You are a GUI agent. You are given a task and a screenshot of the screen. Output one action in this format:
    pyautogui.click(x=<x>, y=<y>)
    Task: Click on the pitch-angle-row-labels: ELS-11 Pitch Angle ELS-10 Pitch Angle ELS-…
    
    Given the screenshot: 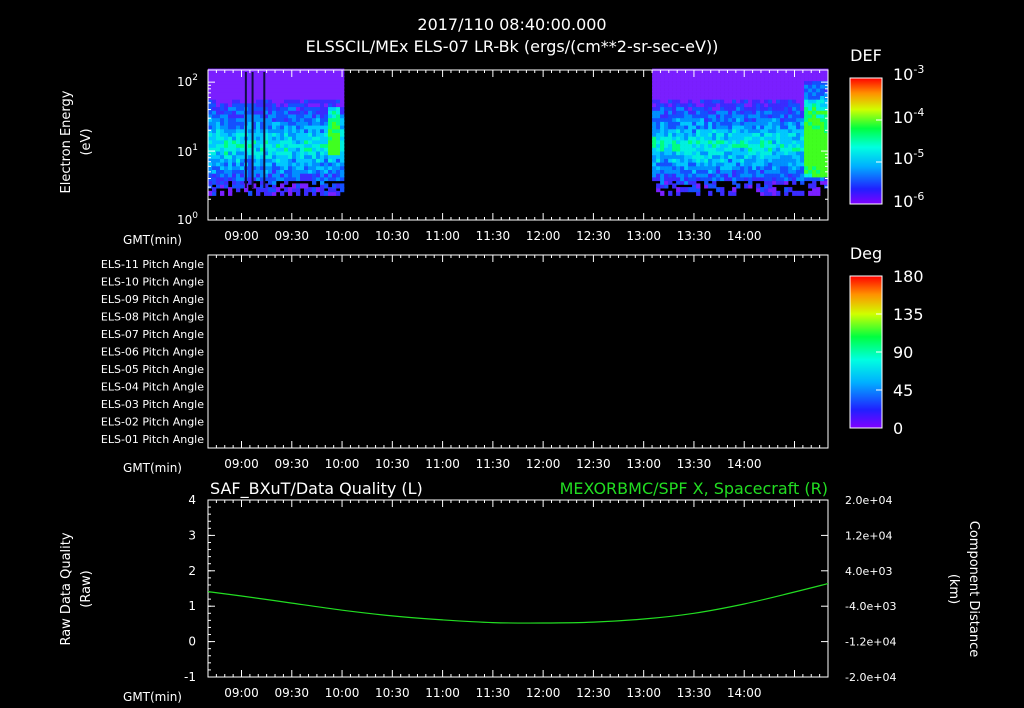 What is the action you would take?
    pyautogui.click(x=152, y=352)
    